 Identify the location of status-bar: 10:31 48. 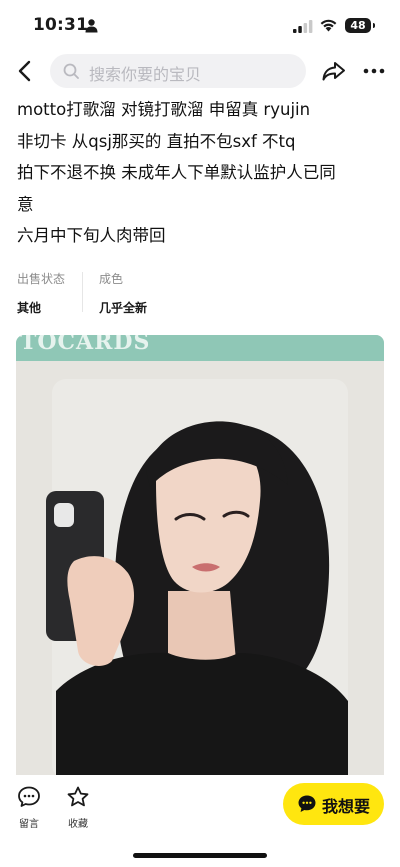
(200, 26).